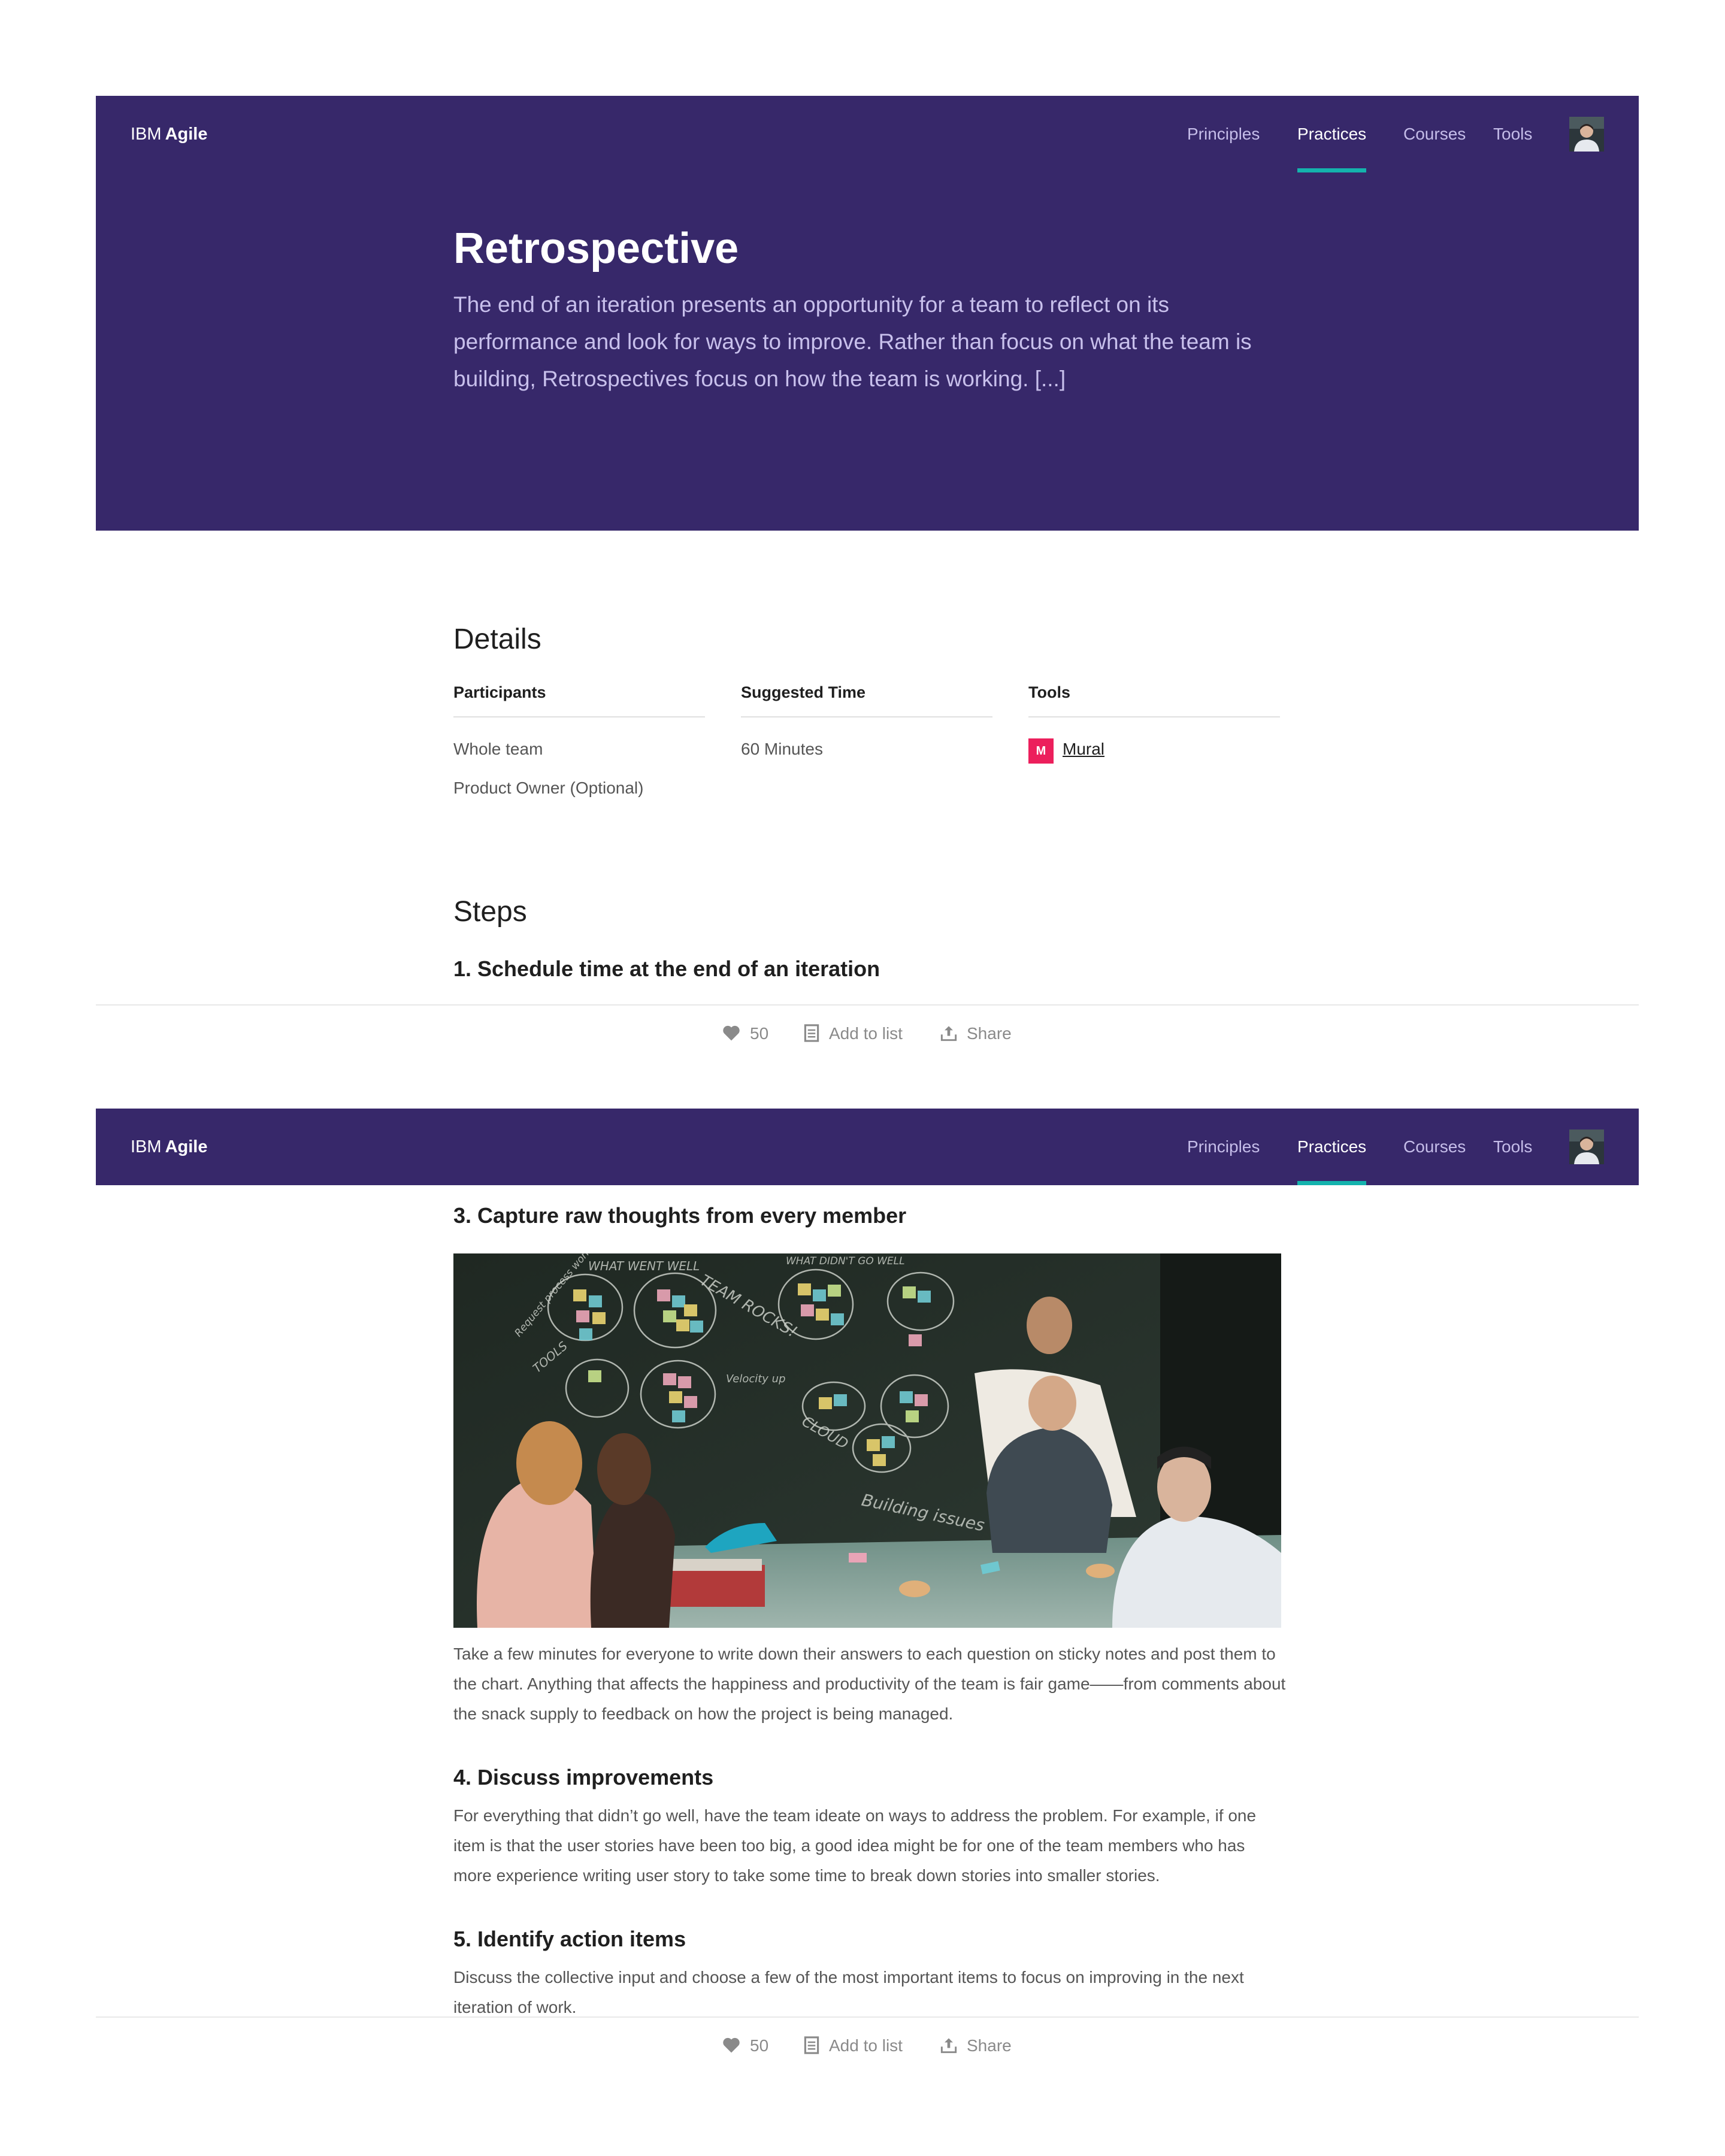 The width and height of the screenshot is (1725, 2156). Describe the element at coordinates (756, 1379) in the screenshot. I see `chalk-label: Velocity up` at that location.